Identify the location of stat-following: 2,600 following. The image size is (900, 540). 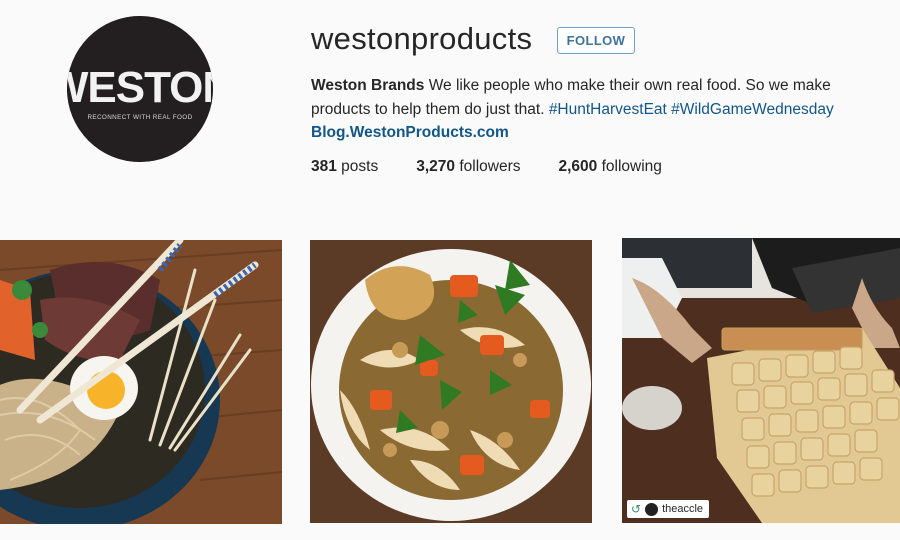
(610, 167).